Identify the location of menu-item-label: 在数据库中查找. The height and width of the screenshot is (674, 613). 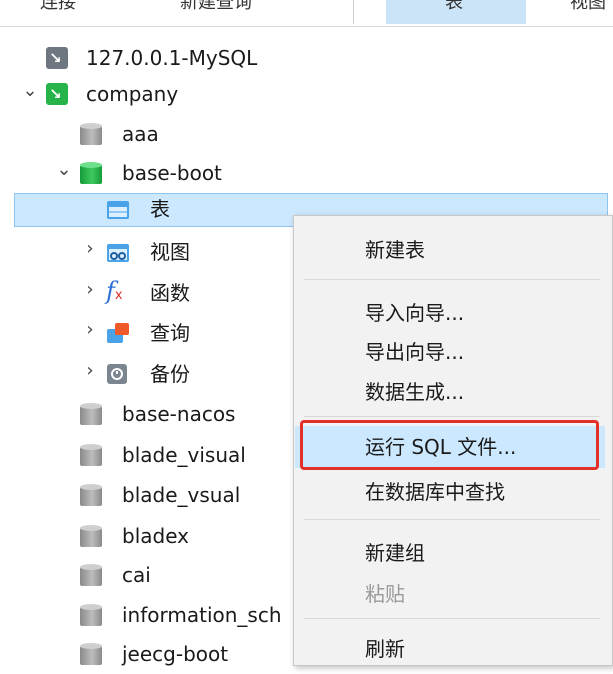
(435, 492).